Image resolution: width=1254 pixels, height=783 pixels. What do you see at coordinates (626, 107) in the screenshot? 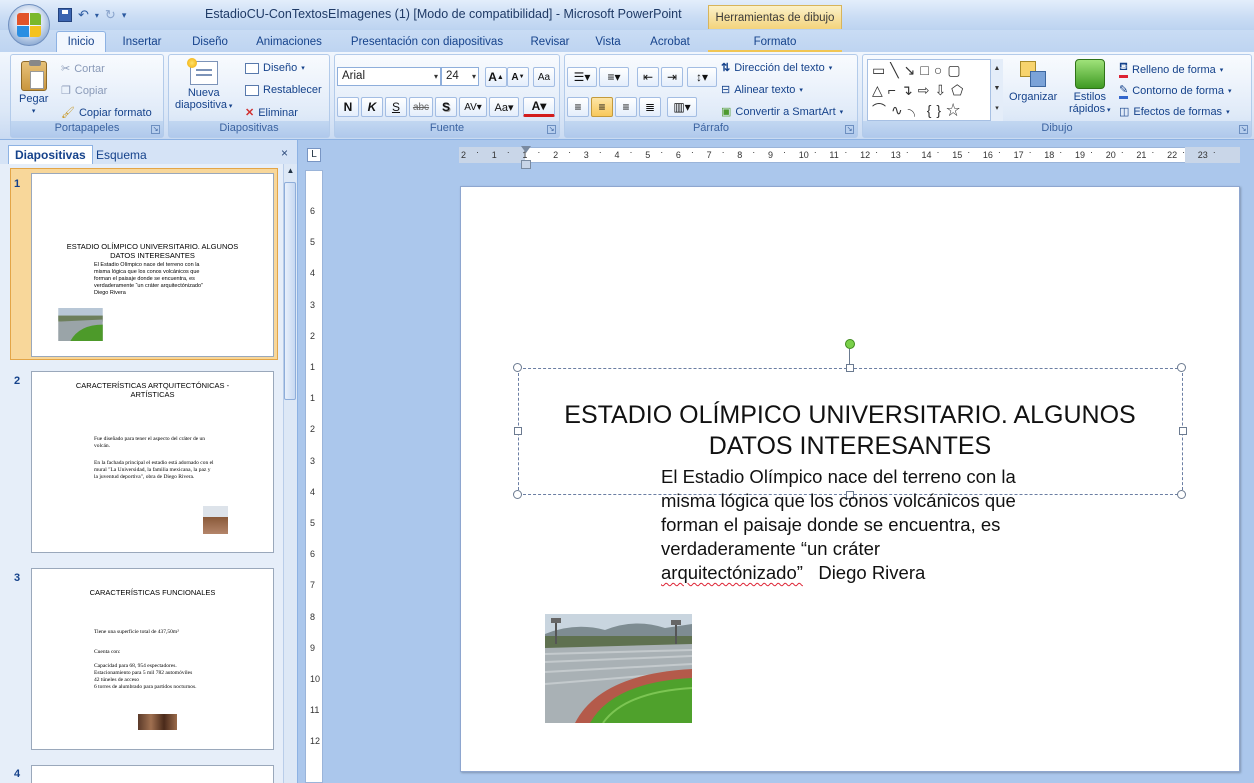
I see `align-right-icon: ≡` at bounding box center [626, 107].